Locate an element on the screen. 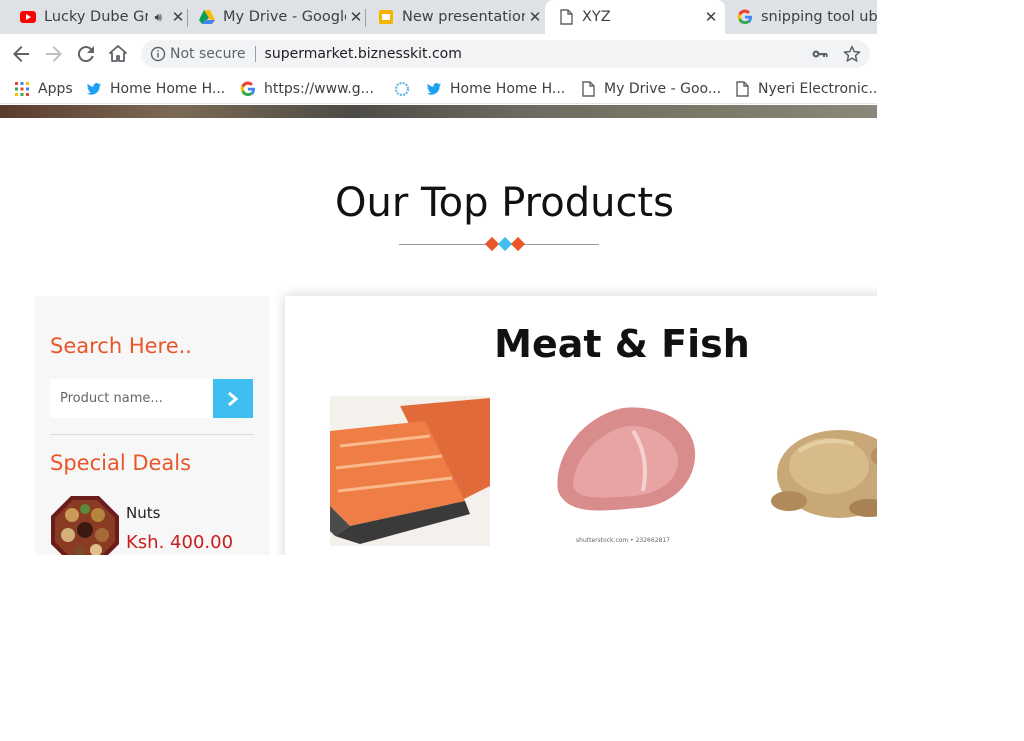  tab-title: snipping tool ubuntu is located at coordinates (819, 17).